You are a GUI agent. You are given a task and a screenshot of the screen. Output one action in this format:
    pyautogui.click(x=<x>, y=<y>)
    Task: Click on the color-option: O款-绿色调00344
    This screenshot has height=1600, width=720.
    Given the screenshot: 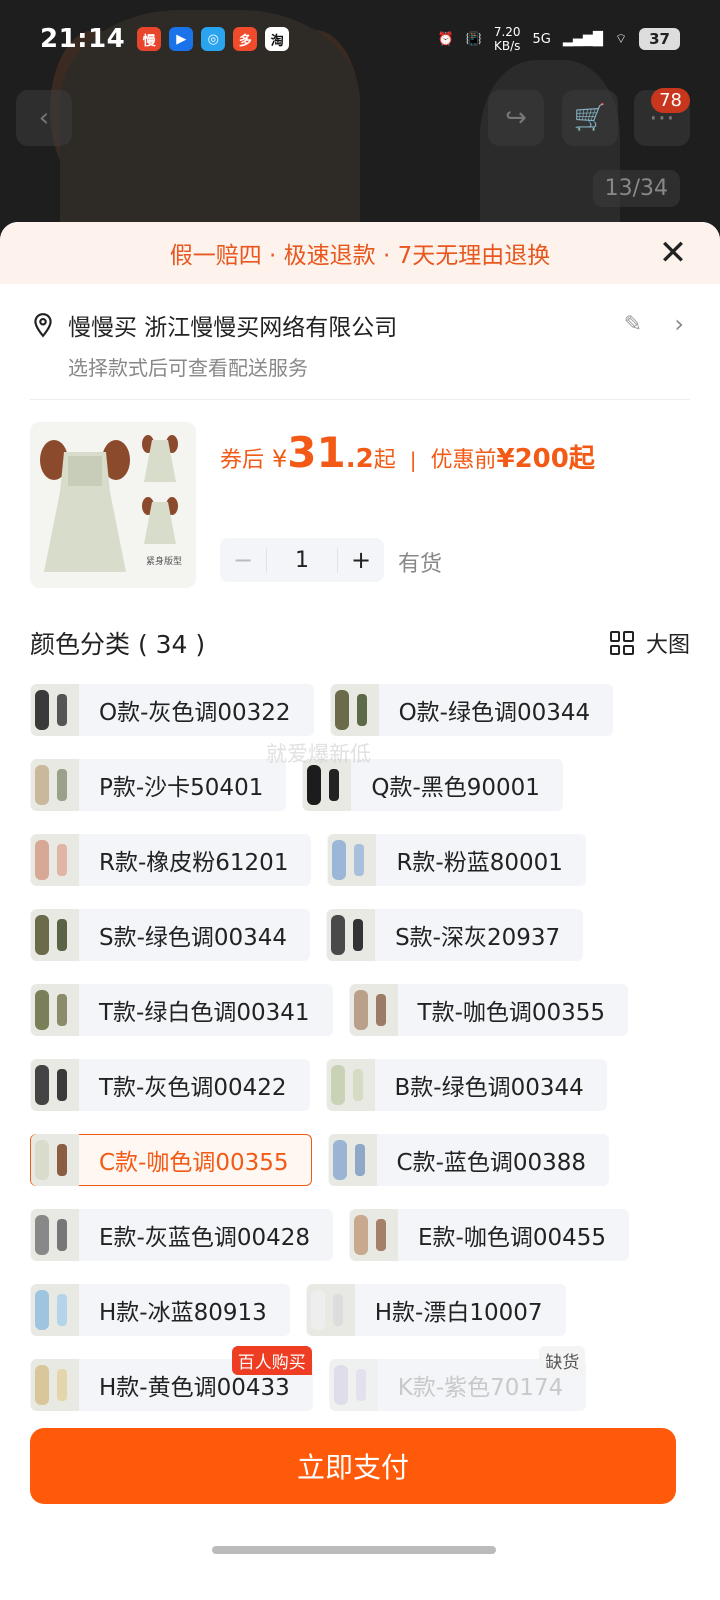 What is the action you would take?
    pyautogui.click(x=471, y=710)
    